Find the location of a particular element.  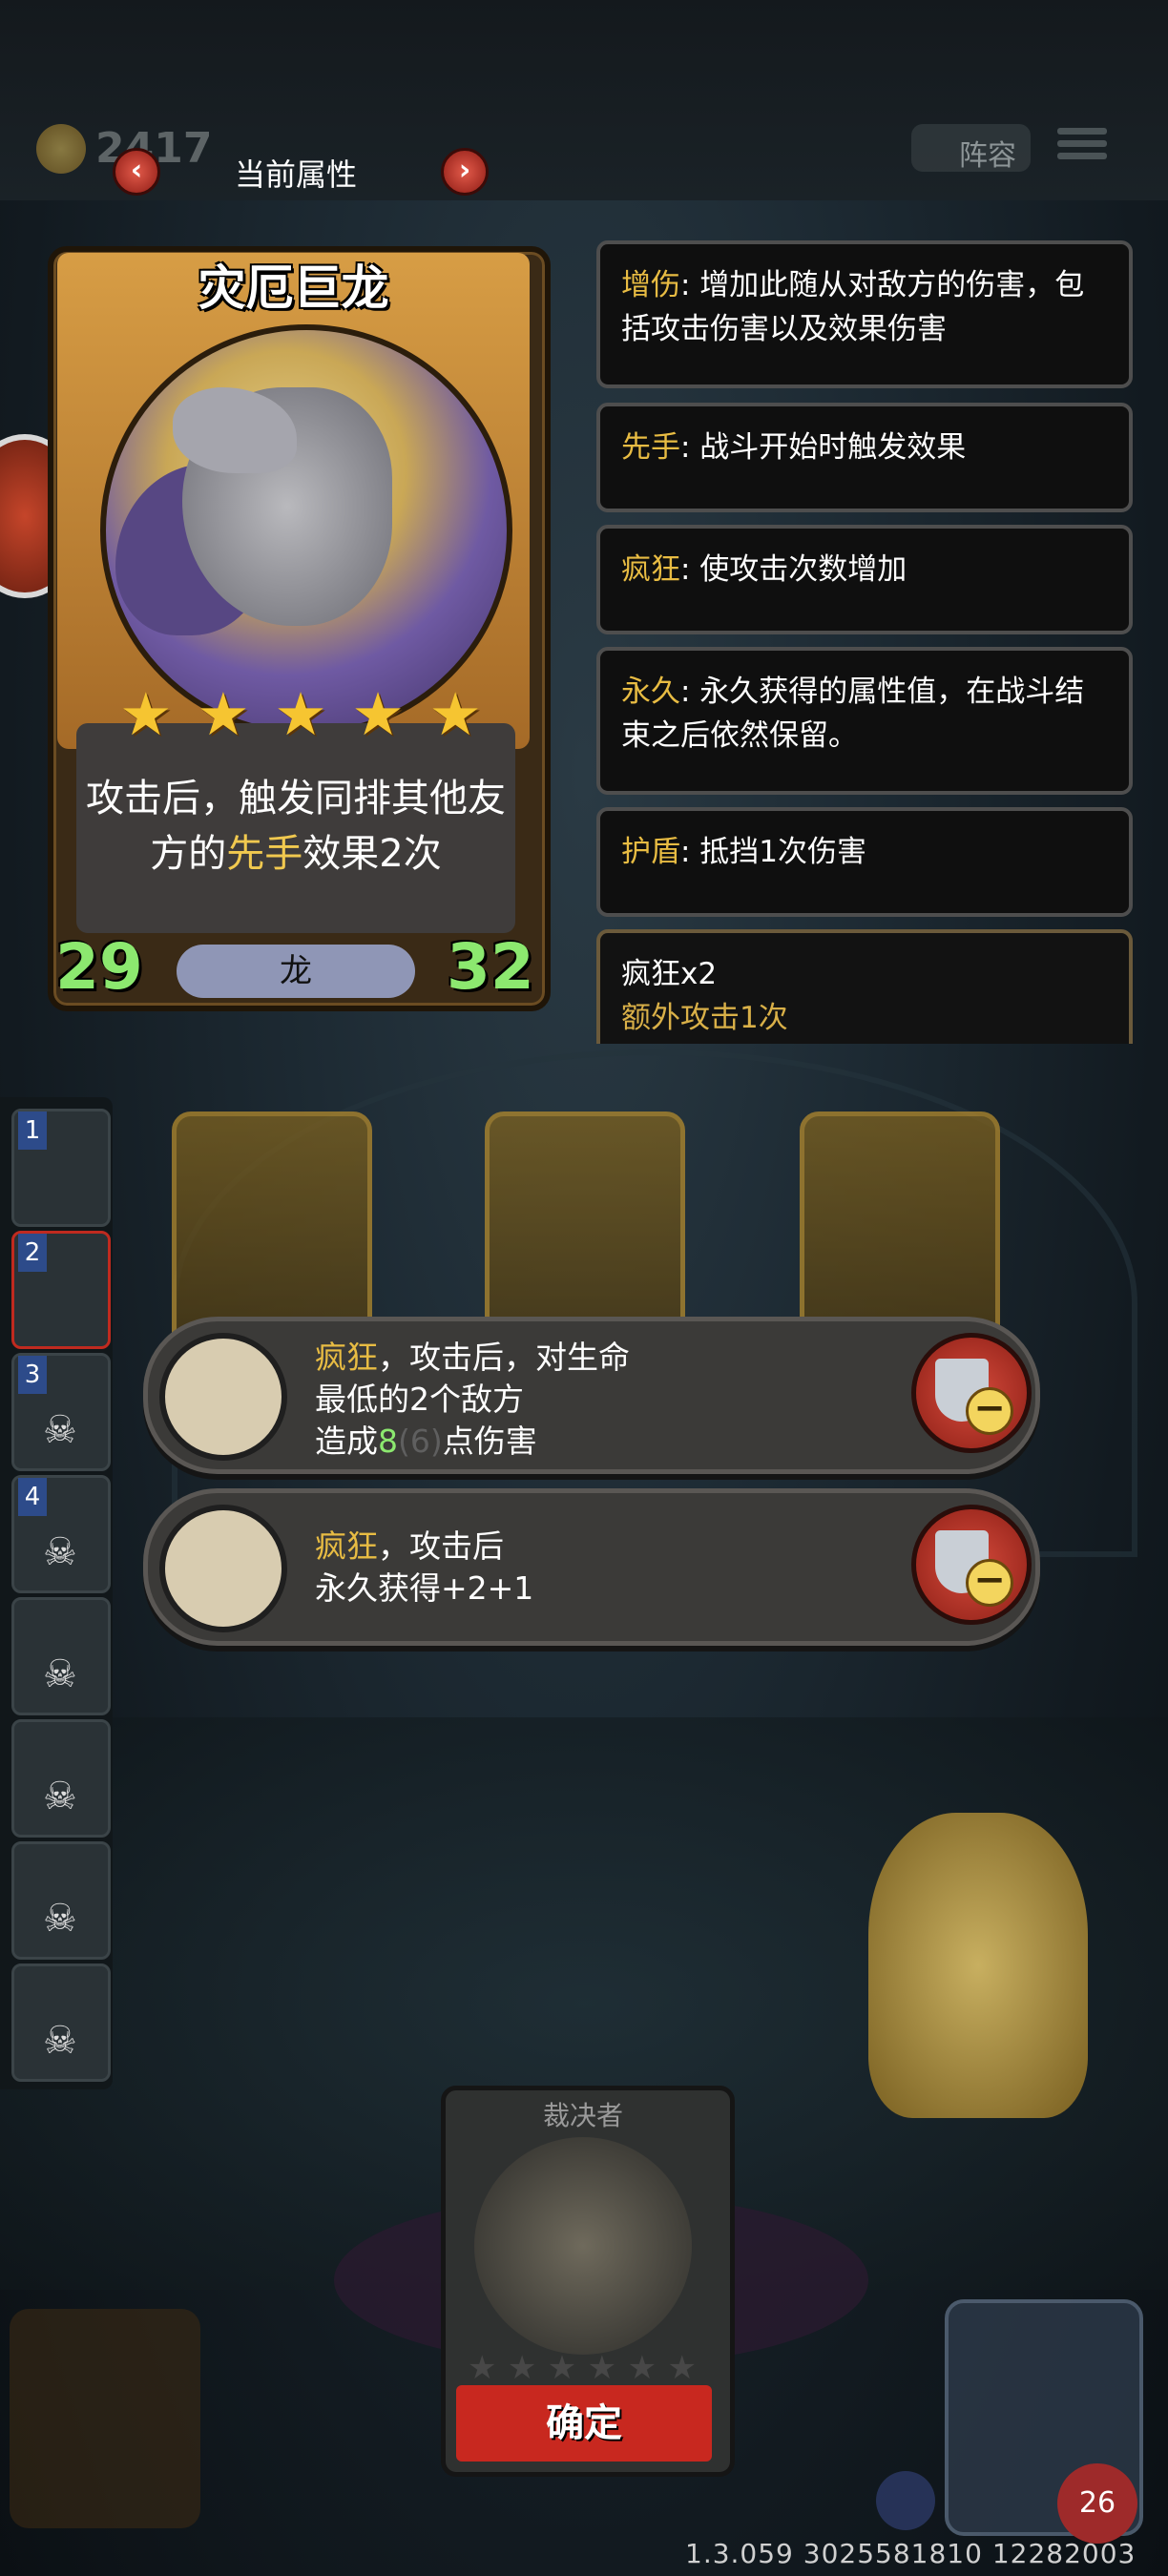

buff-row: 疯狂，攻击后，对生命 最低的2个敌方 造成8(6)点伤害 − is located at coordinates (591, 1395).